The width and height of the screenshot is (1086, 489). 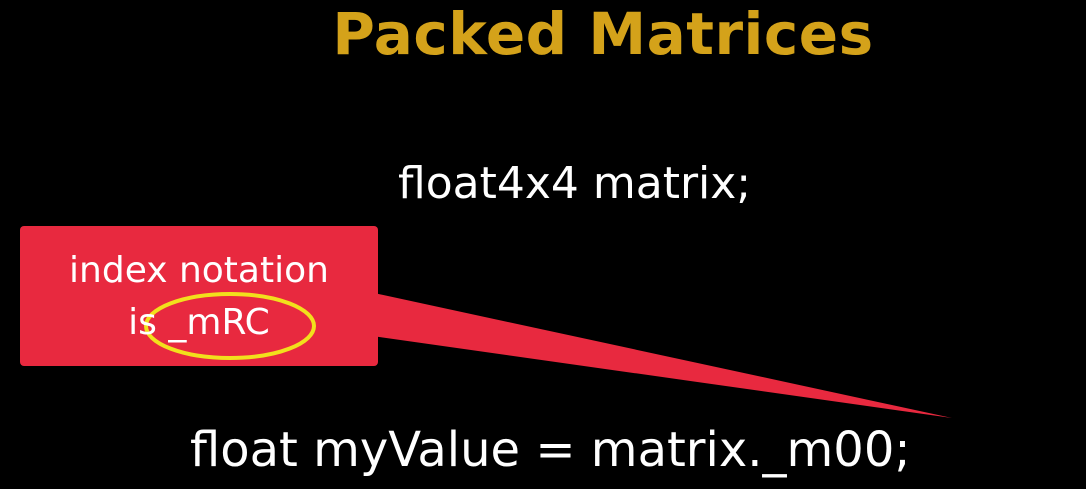 What do you see at coordinates (199, 322) in the screenshot?
I see `callout-text-line-2: is _mRC` at bounding box center [199, 322].